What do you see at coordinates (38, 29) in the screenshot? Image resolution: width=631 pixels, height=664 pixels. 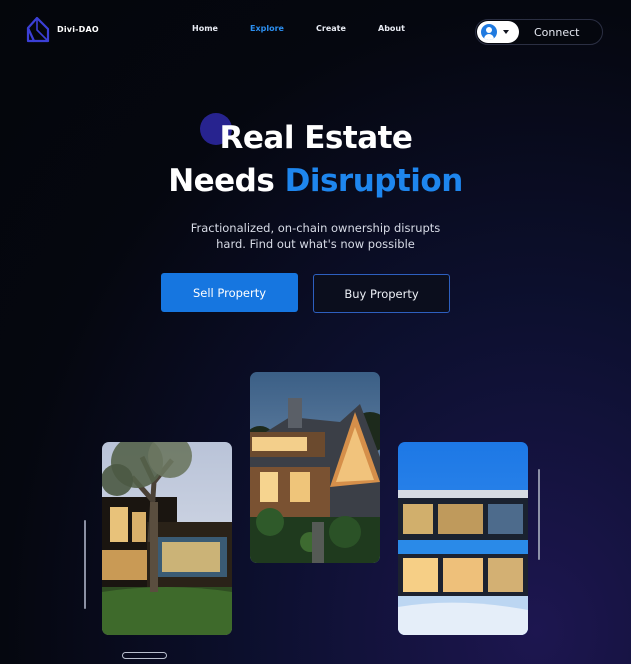 I see `house-outline-icon` at bounding box center [38, 29].